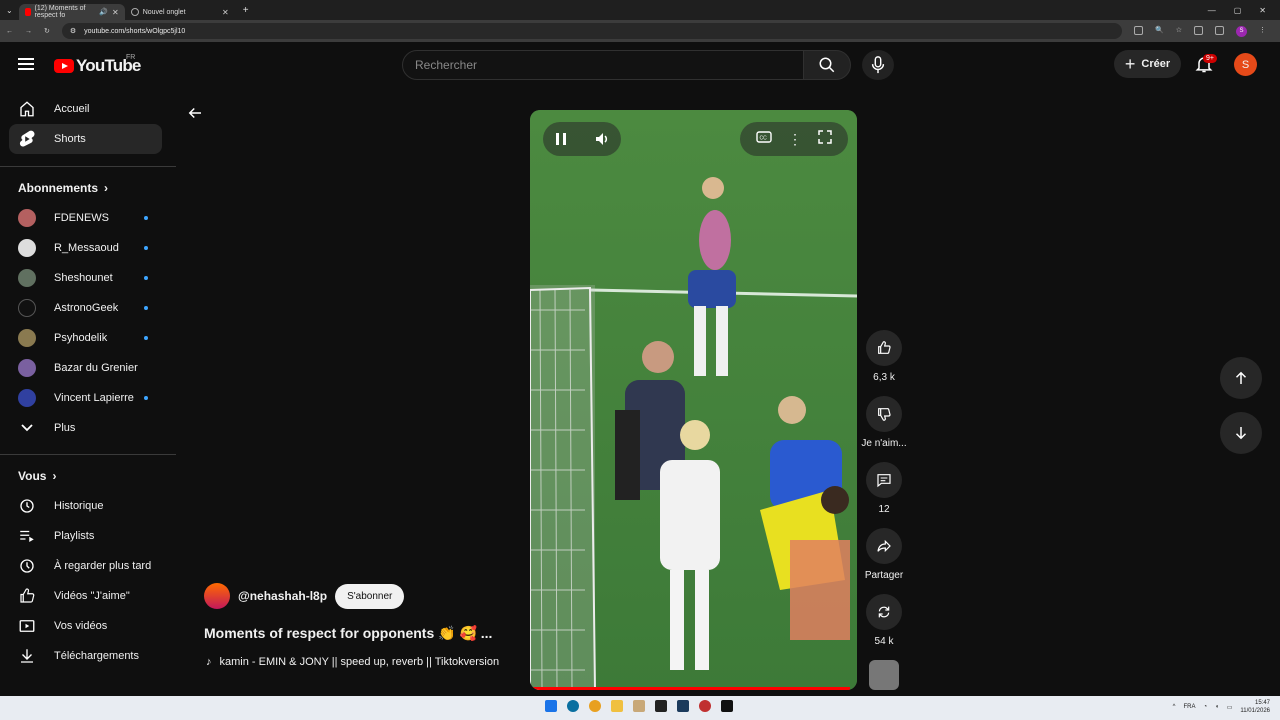 The image size is (1280, 720). What do you see at coordinates (27, 566) in the screenshot?
I see `watch-later-icon` at bounding box center [27, 566].